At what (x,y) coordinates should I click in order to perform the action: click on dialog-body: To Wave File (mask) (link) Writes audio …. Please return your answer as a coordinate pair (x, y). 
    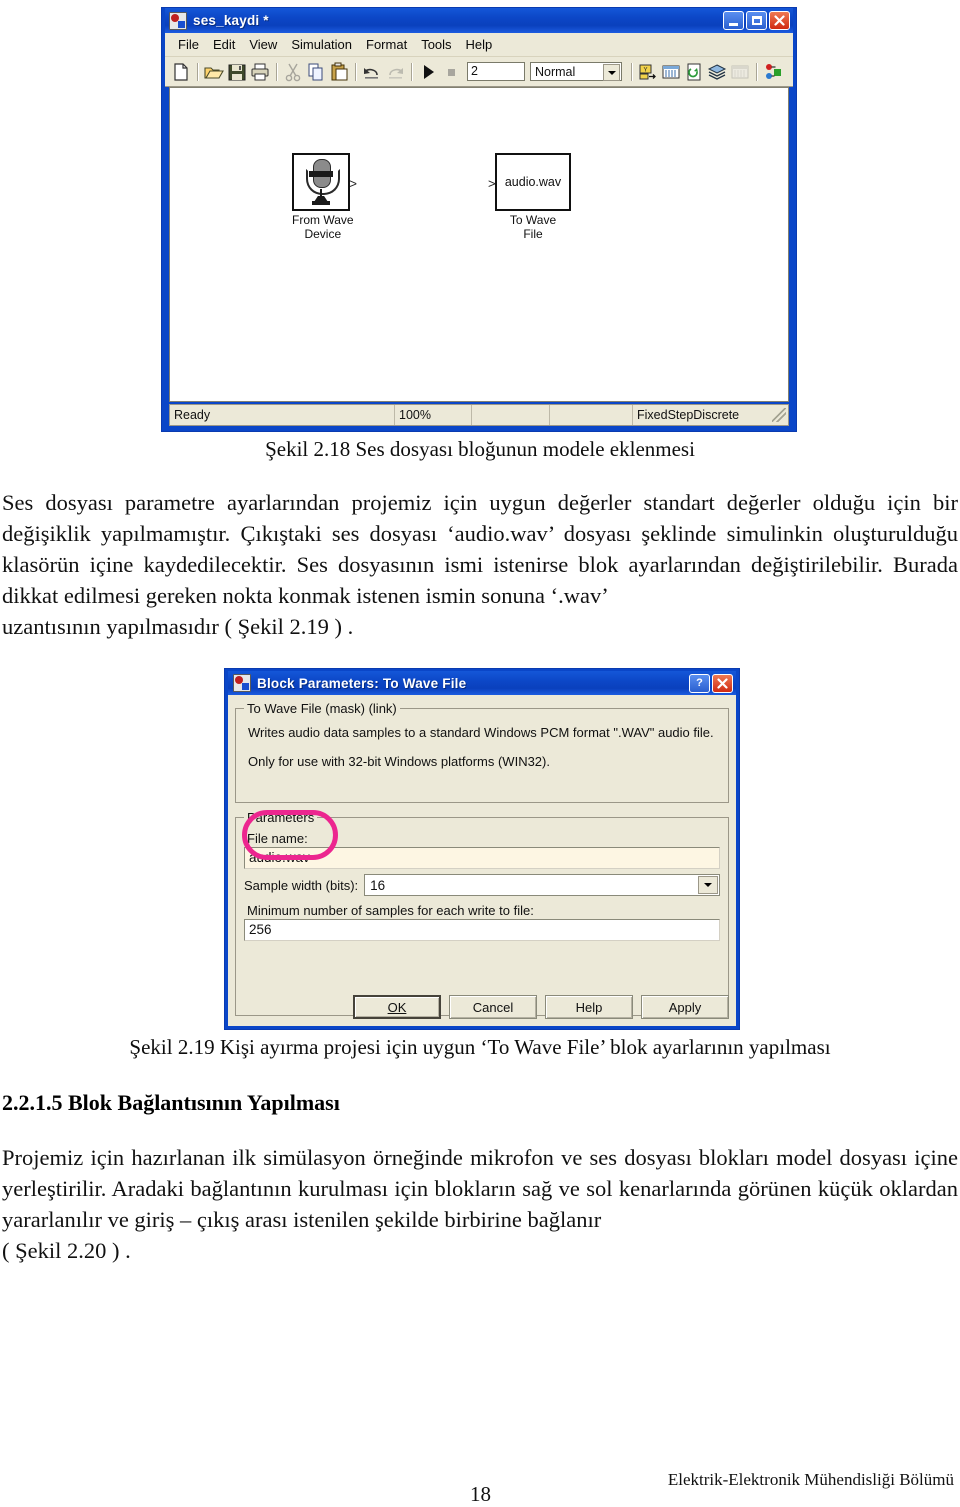
    Looking at the image, I should click on (482, 860).